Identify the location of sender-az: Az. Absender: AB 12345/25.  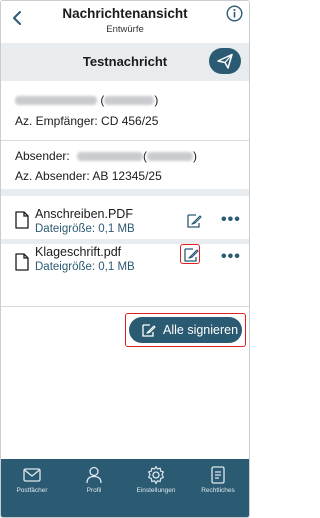
(88, 176).